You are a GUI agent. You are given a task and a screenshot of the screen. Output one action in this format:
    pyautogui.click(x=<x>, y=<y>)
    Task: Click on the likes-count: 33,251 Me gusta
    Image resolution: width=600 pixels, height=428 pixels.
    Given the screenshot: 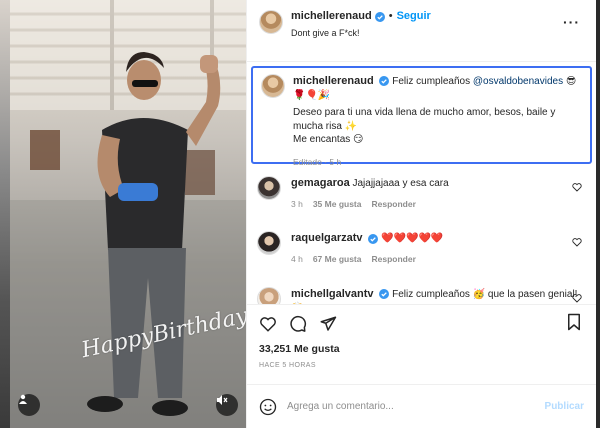 What is the action you would take?
    pyautogui.click(x=421, y=349)
    